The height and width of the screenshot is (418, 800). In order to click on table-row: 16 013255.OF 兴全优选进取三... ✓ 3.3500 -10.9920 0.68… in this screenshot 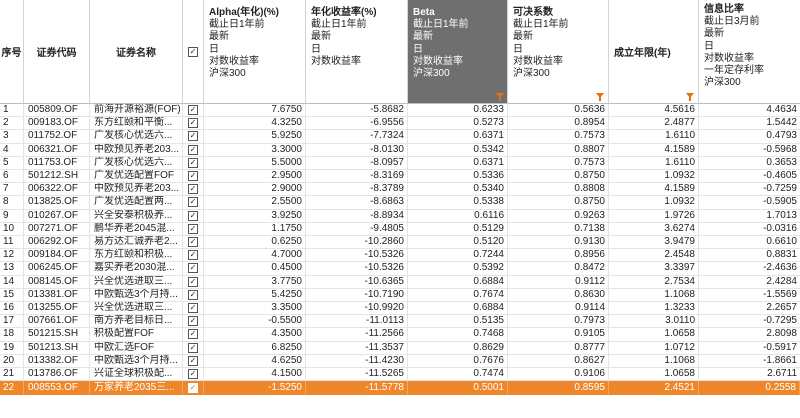, I will do `click(400, 309)`.